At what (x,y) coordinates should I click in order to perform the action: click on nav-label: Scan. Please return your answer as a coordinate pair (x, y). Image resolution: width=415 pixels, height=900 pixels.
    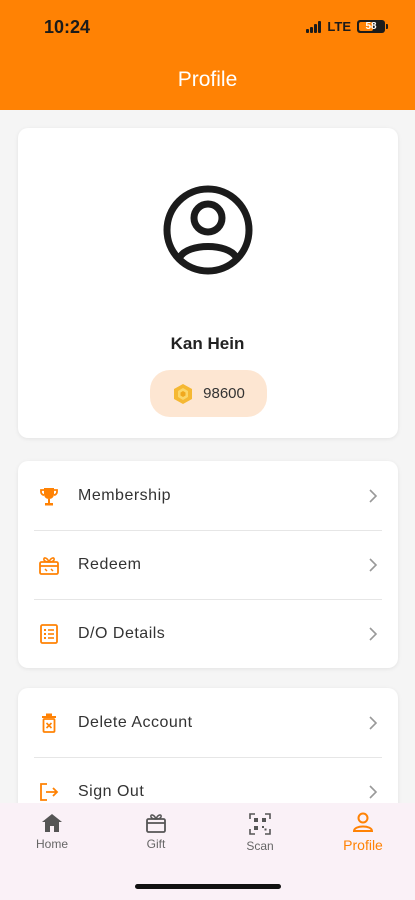
    Looking at the image, I should click on (260, 846).